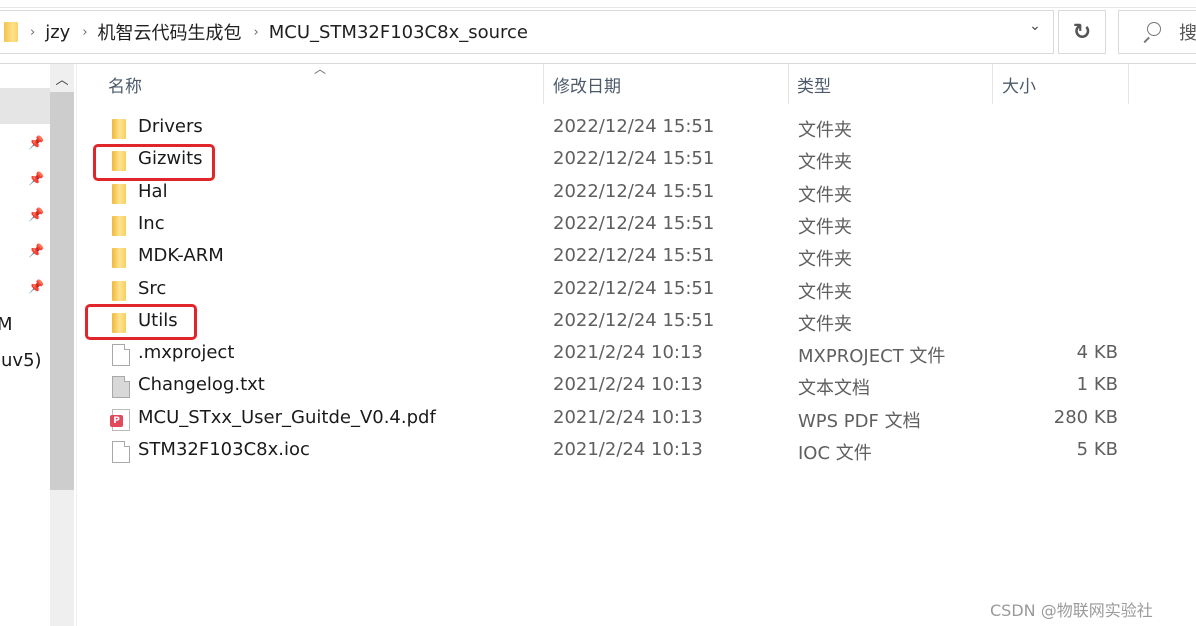 This screenshot has width=1196, height=626. I want to click on nav-item: M, so click(6, 324).